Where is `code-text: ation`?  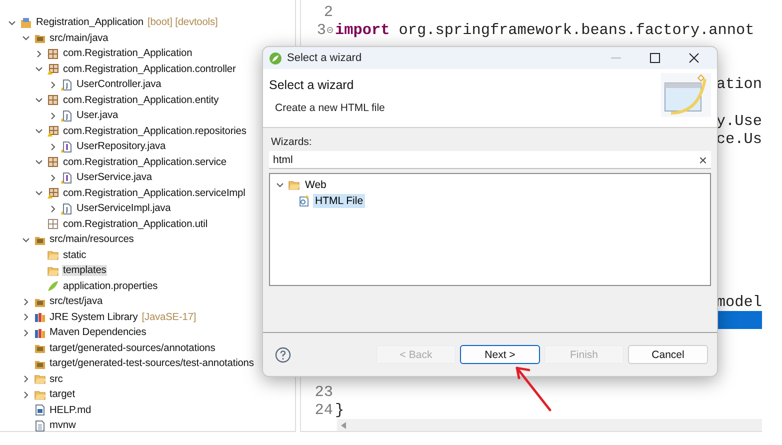
code-text: ation is located at coordinates (739, 84).